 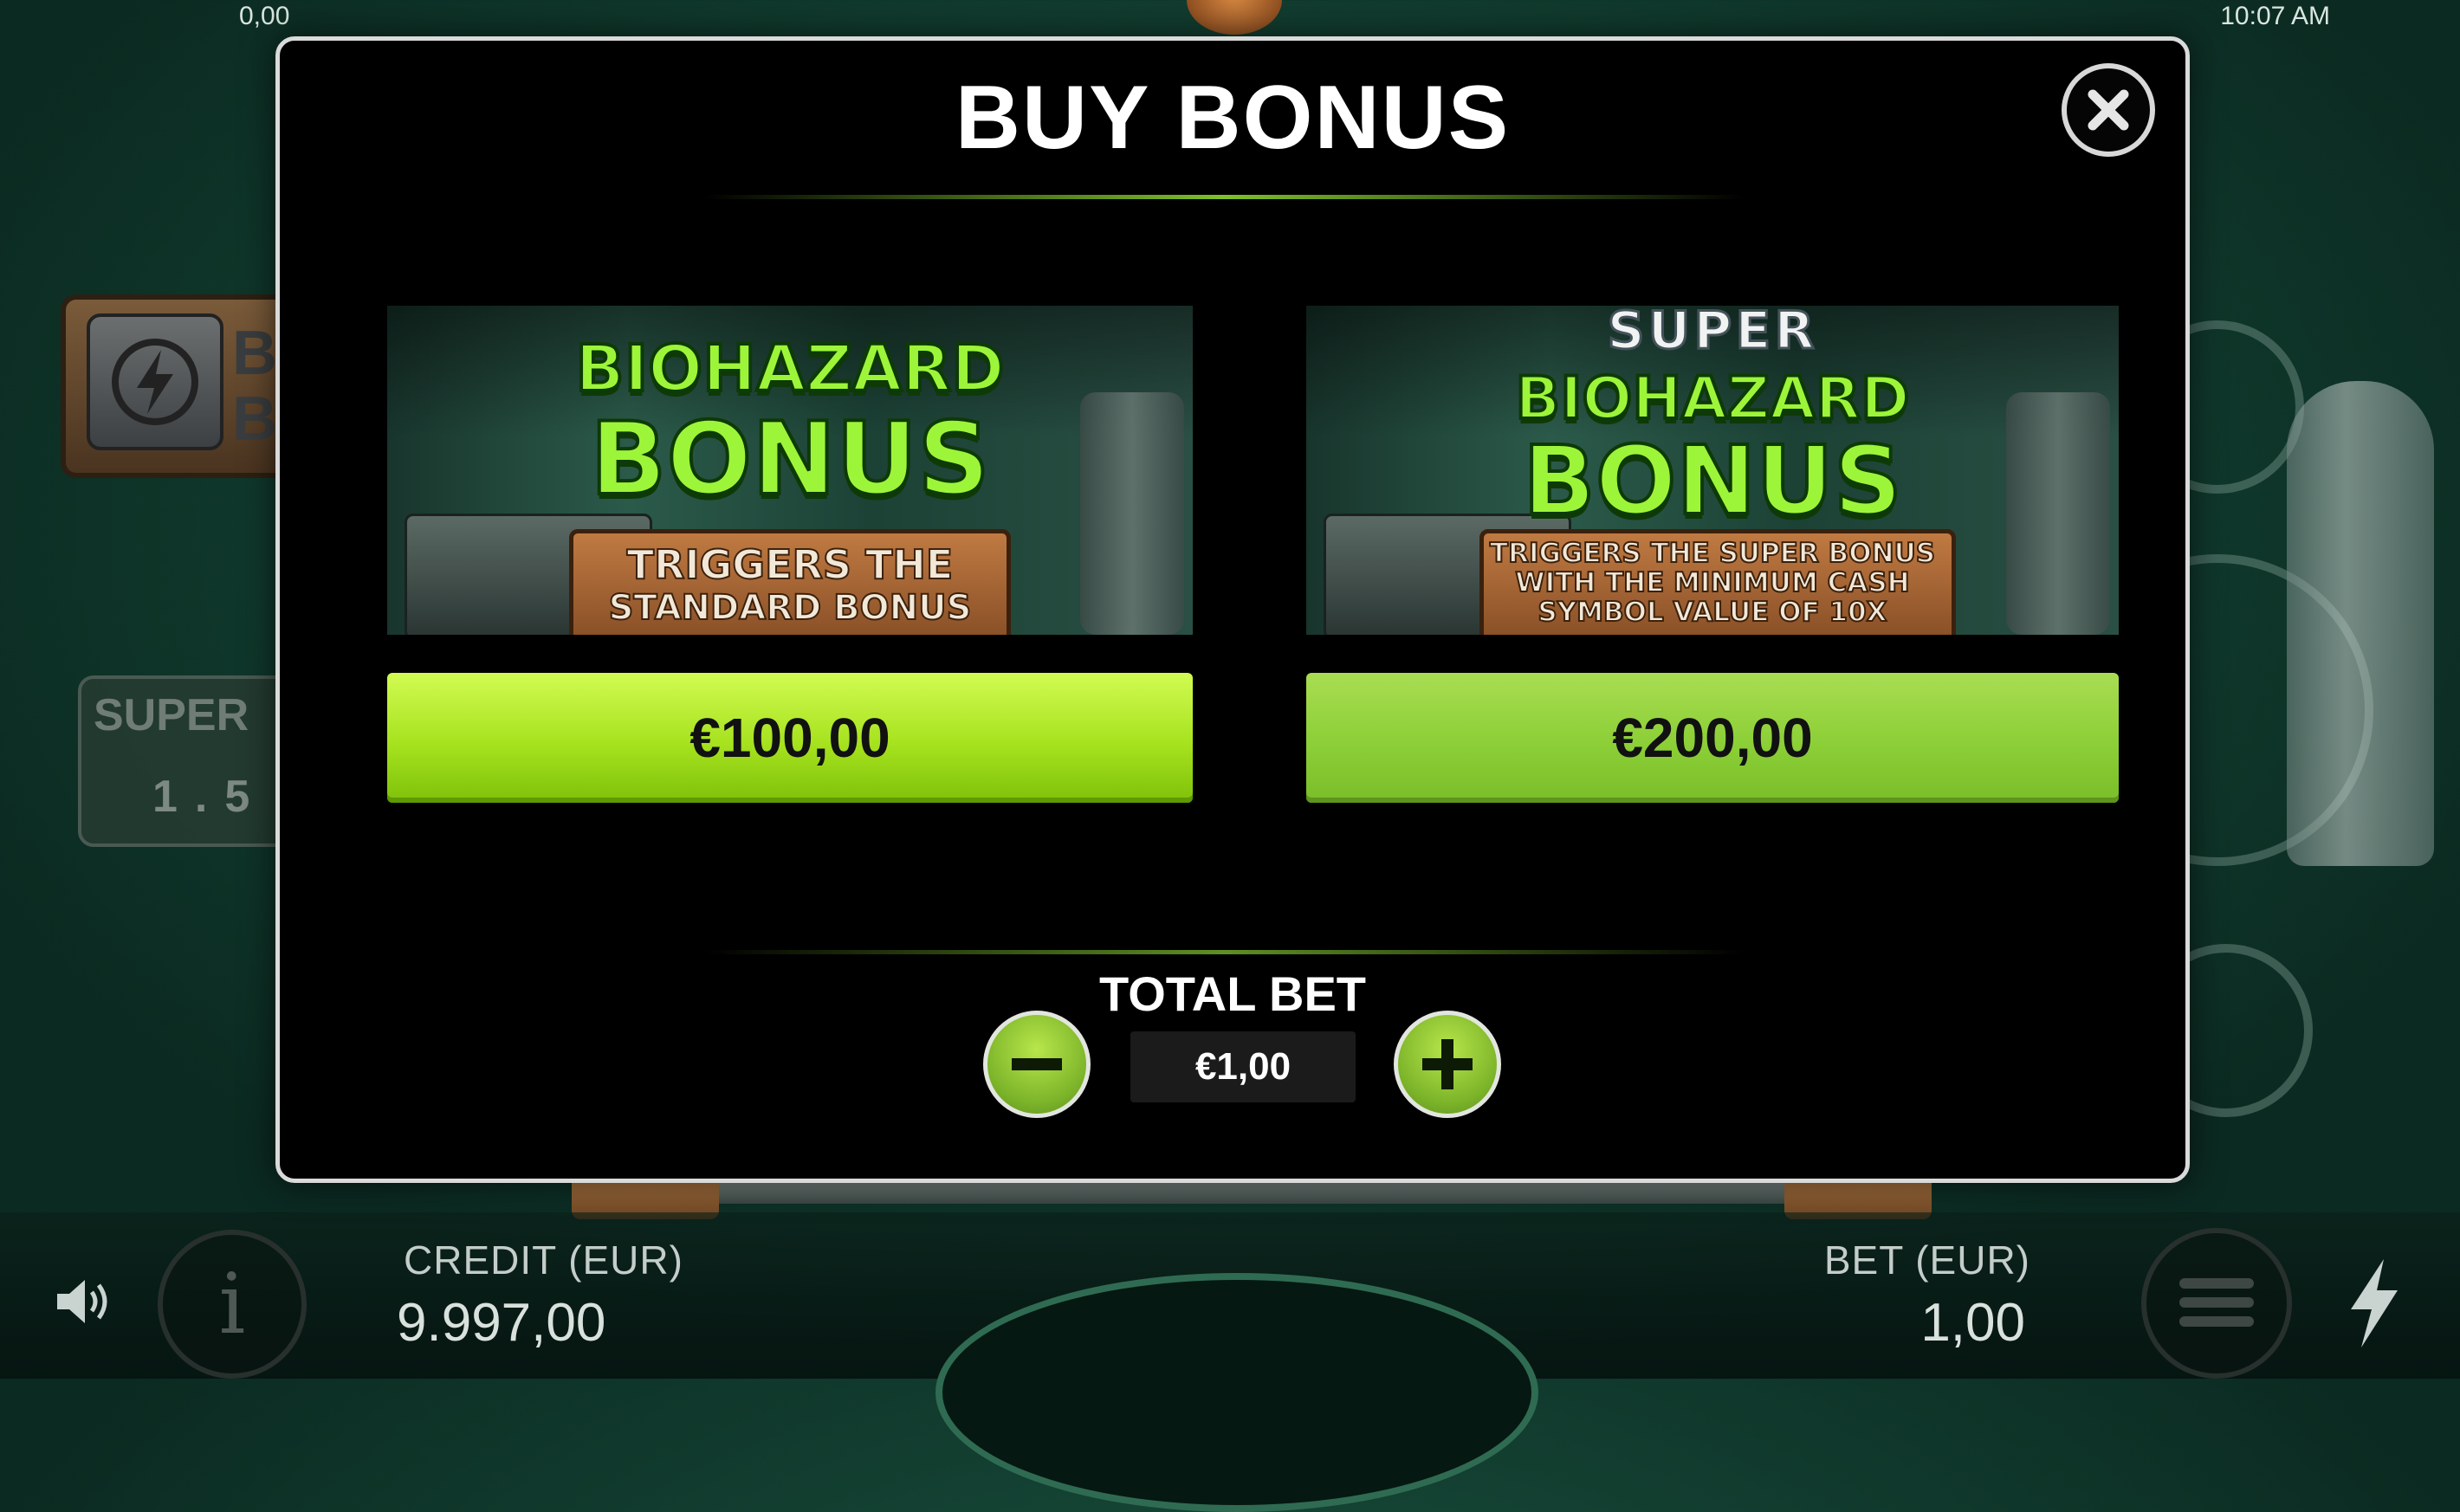 What do you see at coordinates (264, 16) in the screenshot?
I see `status-win-value: 0,00` at bounding box center [264, 16].